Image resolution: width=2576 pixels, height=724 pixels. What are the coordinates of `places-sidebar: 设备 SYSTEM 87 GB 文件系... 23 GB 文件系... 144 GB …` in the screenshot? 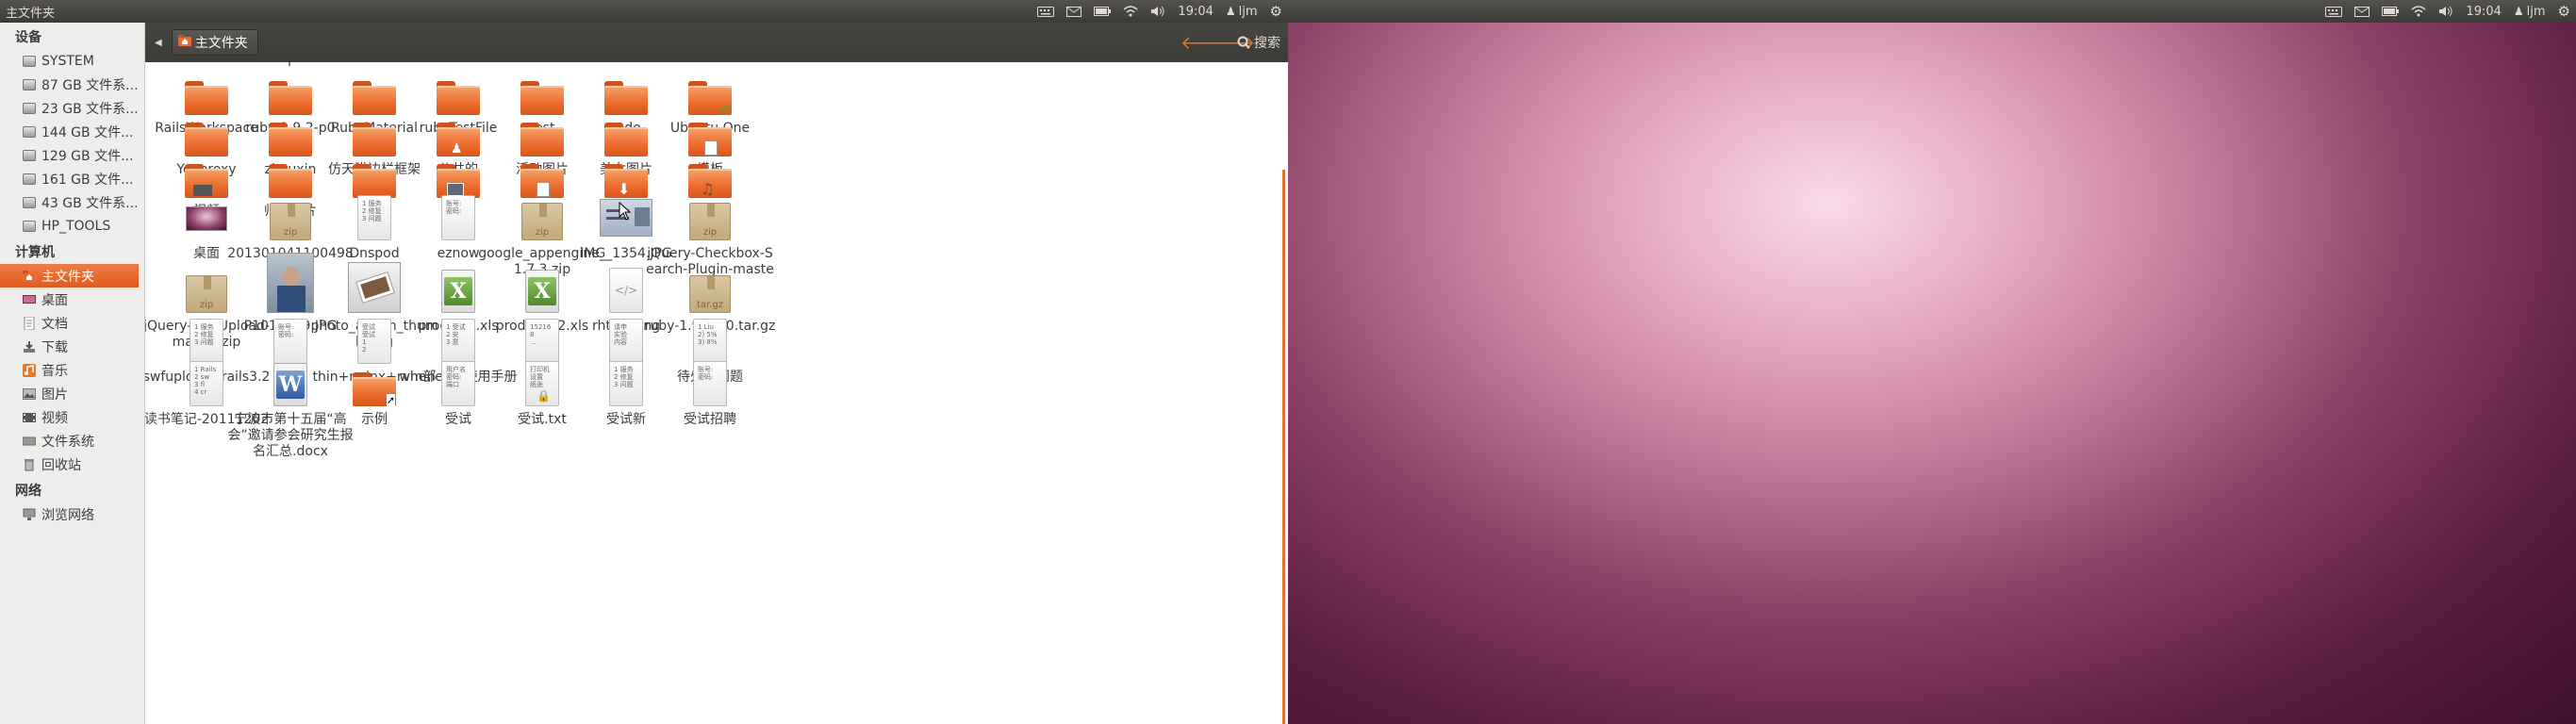 It's located at (72, 373).